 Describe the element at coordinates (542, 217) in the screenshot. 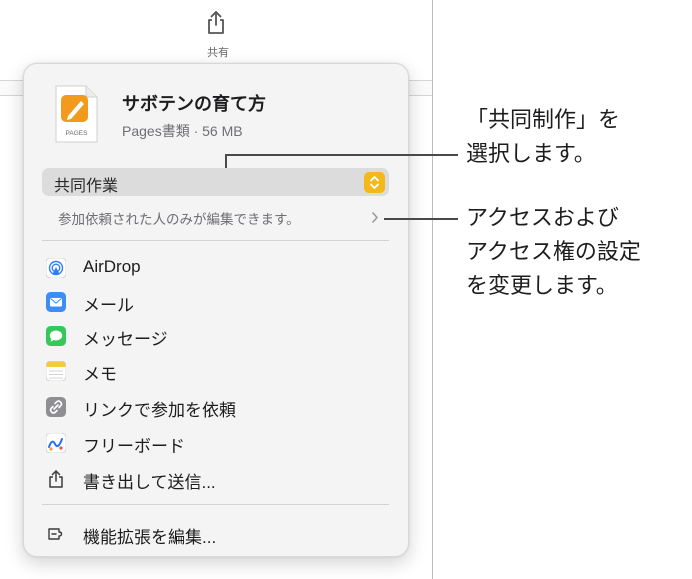

I see `callout-access-line1: アクセスおよび` at that location.